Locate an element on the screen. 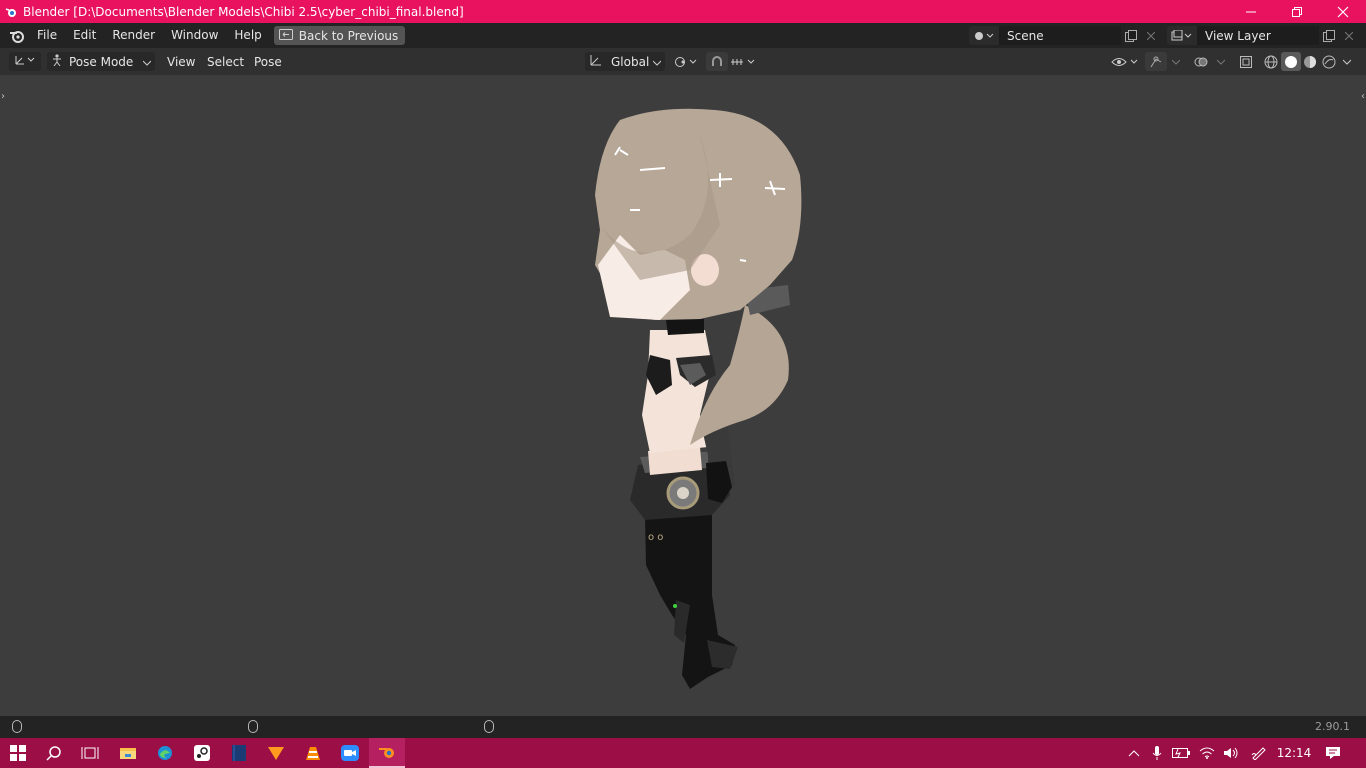 The image size is (1366, 768). blender-taskbar-icon is located at coordinates (387, 753).